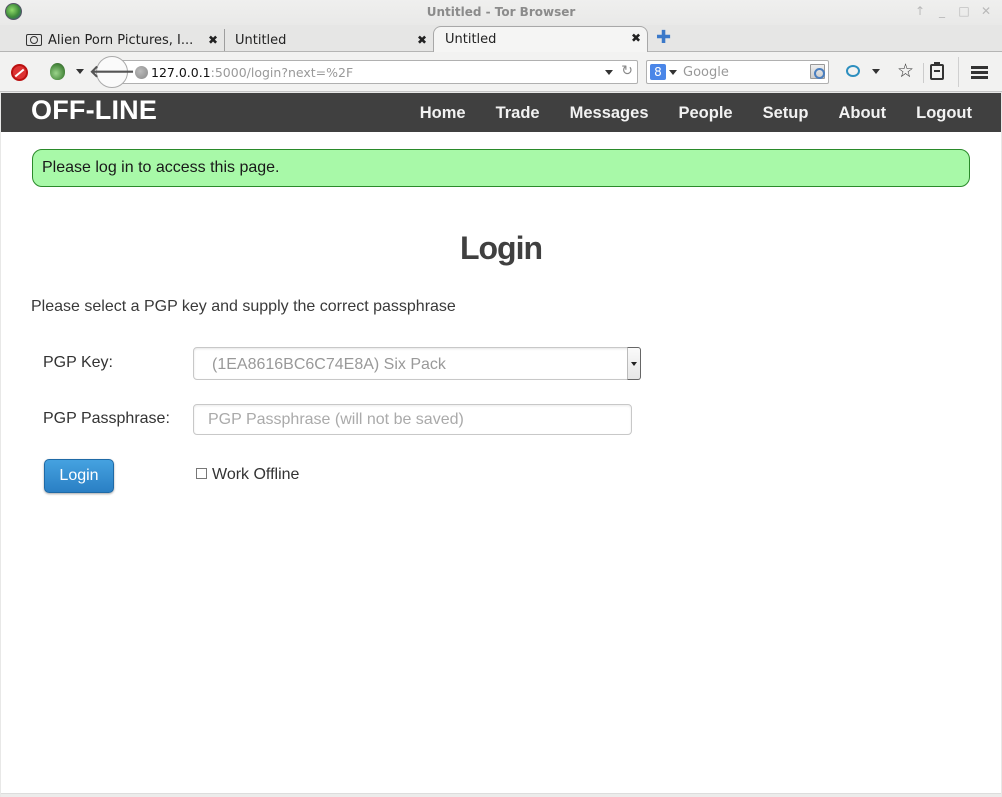 Image resolution: width=1002 pixels, height=797 pixels. I want to click on site-brand: OFF-LINE, so click(94, 110).